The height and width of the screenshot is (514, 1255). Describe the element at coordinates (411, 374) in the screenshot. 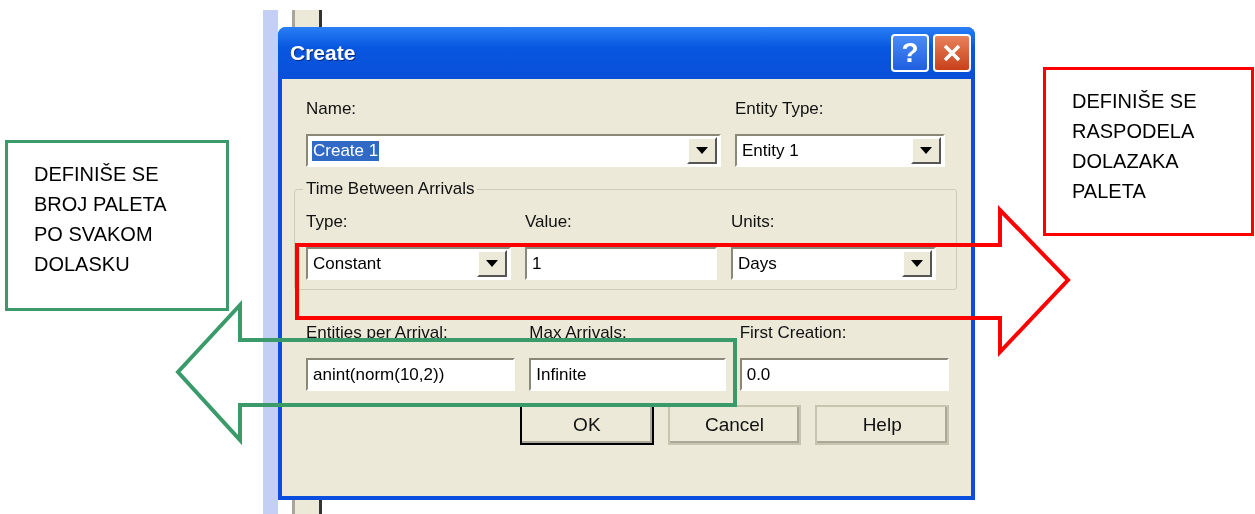

I see `input-field: anint(norm(10,2))` at that location.